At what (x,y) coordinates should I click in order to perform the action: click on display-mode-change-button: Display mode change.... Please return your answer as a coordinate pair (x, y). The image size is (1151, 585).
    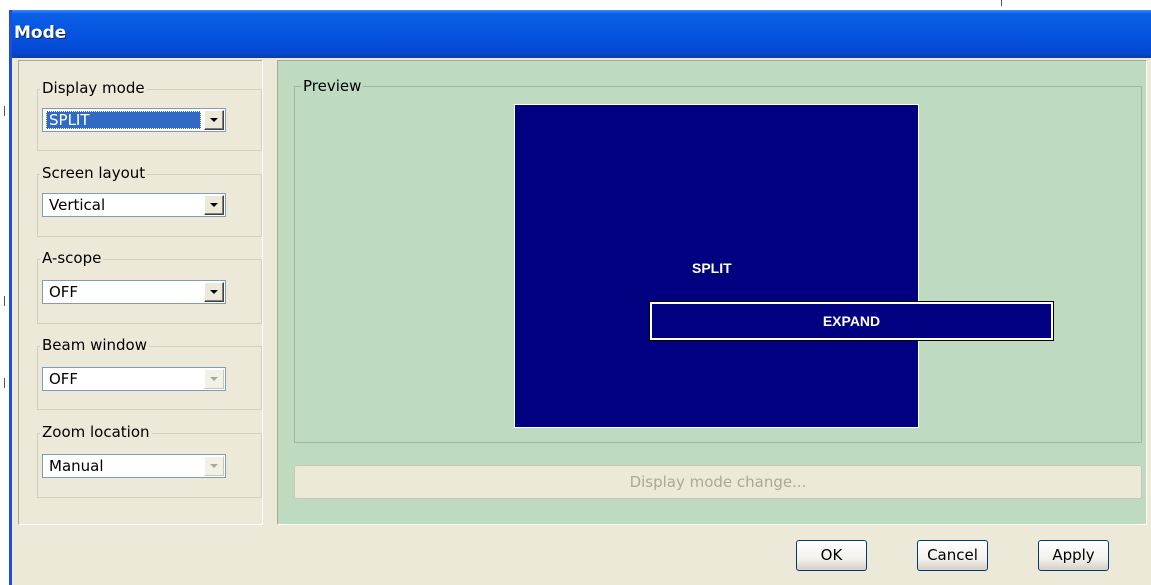
    Looking at the image, I should click on (718, 482).